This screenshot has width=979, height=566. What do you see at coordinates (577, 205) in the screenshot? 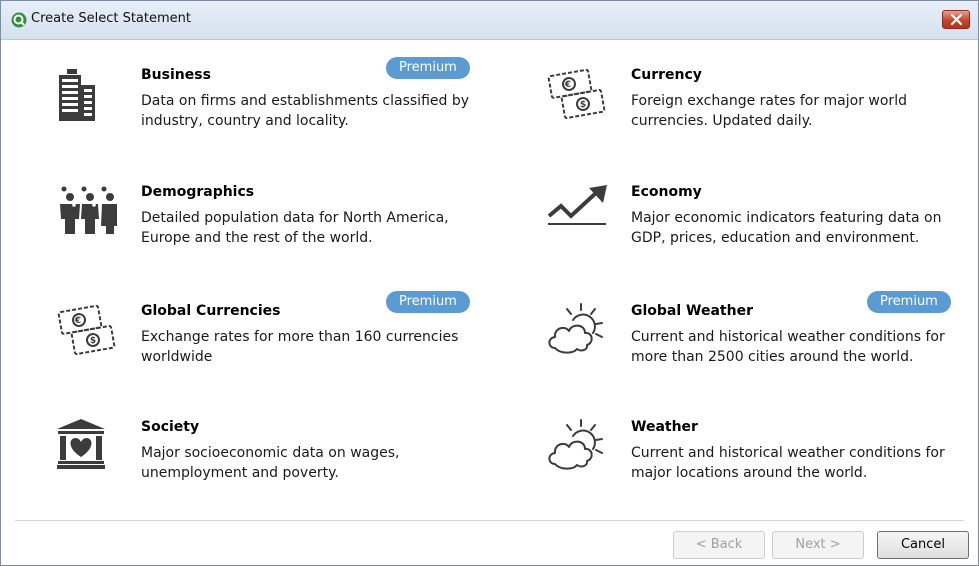
I see `trend-up-icon` at bounding box center [577, 205].